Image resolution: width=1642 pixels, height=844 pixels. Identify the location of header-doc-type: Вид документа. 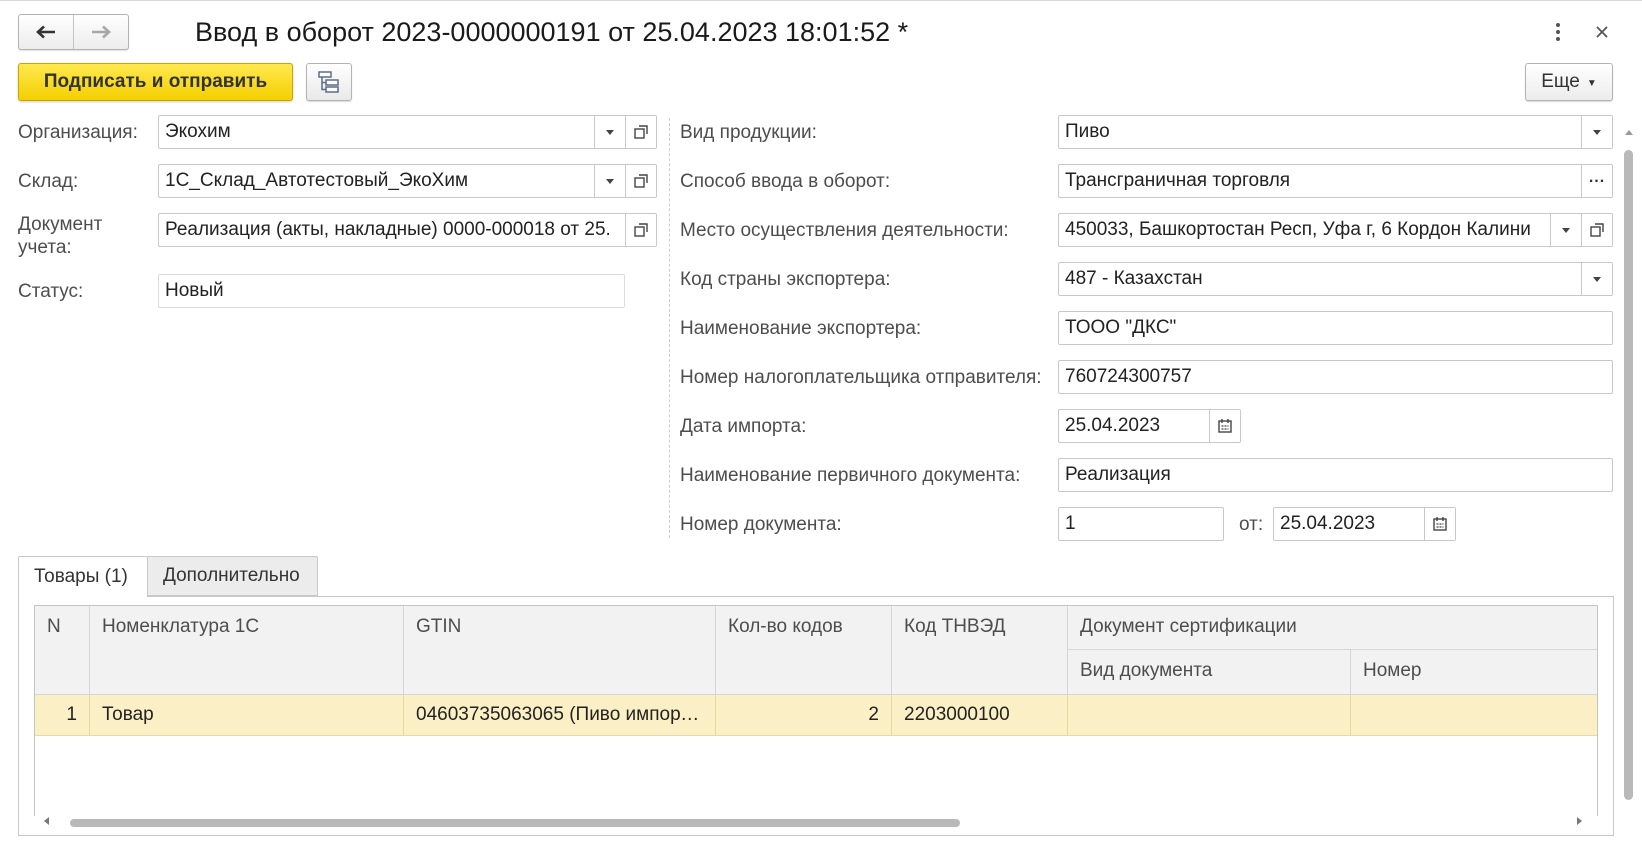
(1209, 672).